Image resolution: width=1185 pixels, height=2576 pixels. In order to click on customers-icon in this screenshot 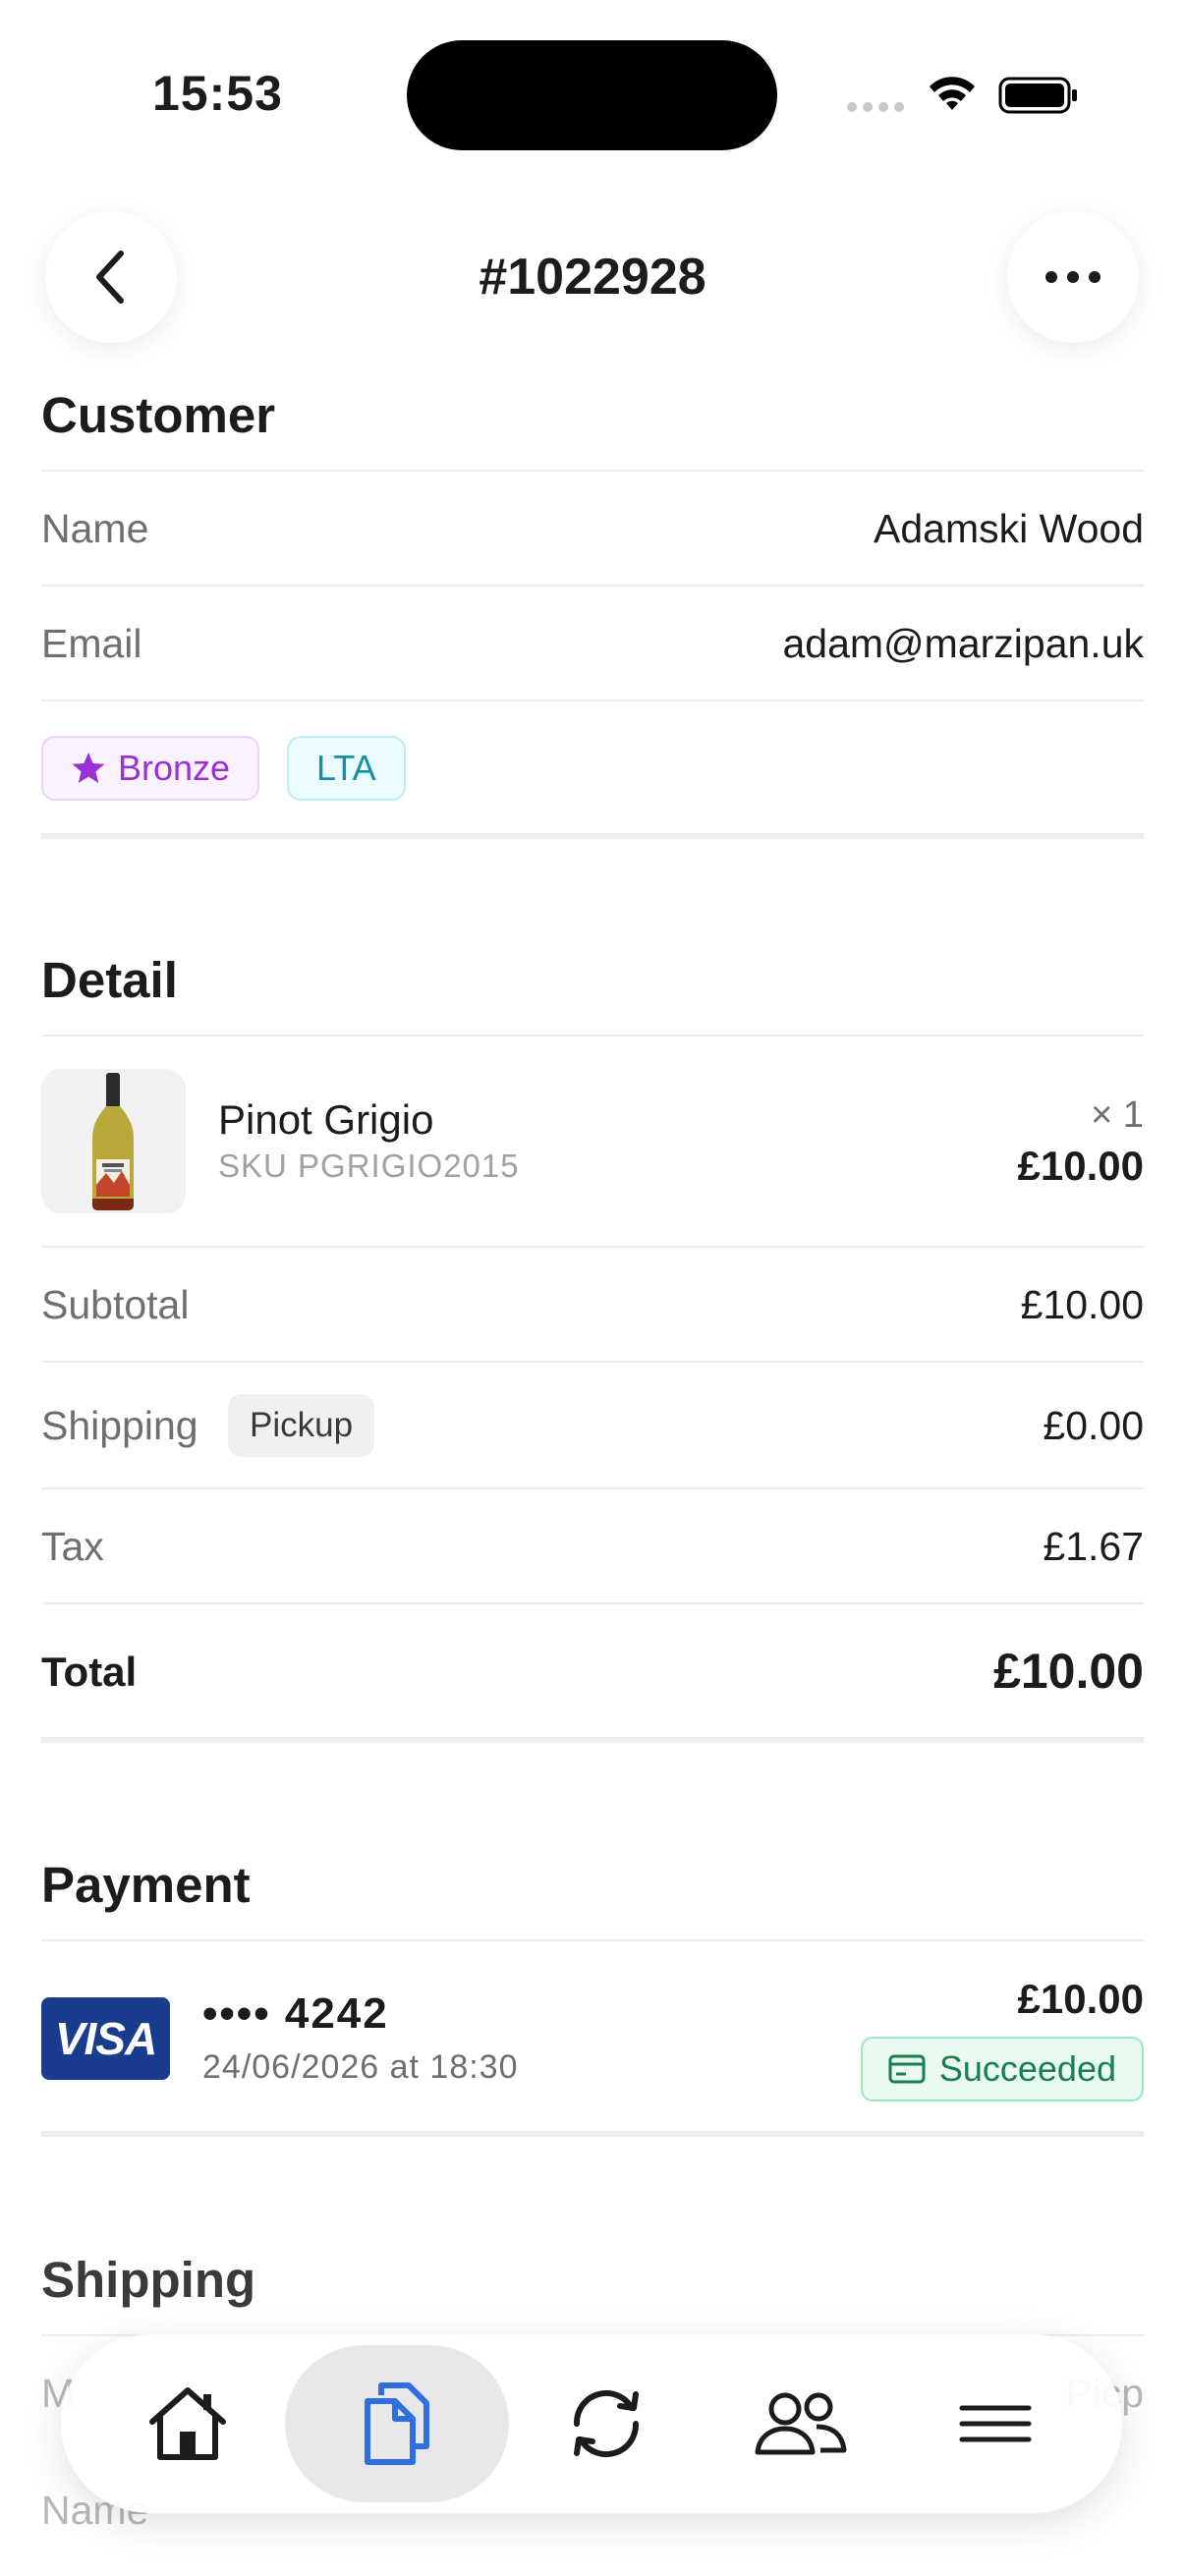, I will do `click(801, 2423)`.